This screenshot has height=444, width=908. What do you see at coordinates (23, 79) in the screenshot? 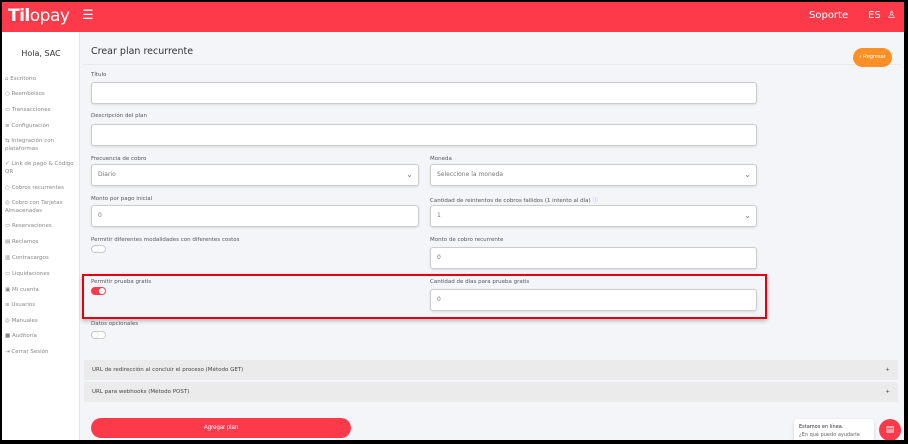
I see `sidebar-item-label: Escritorio` at bounding box center [23, 79].